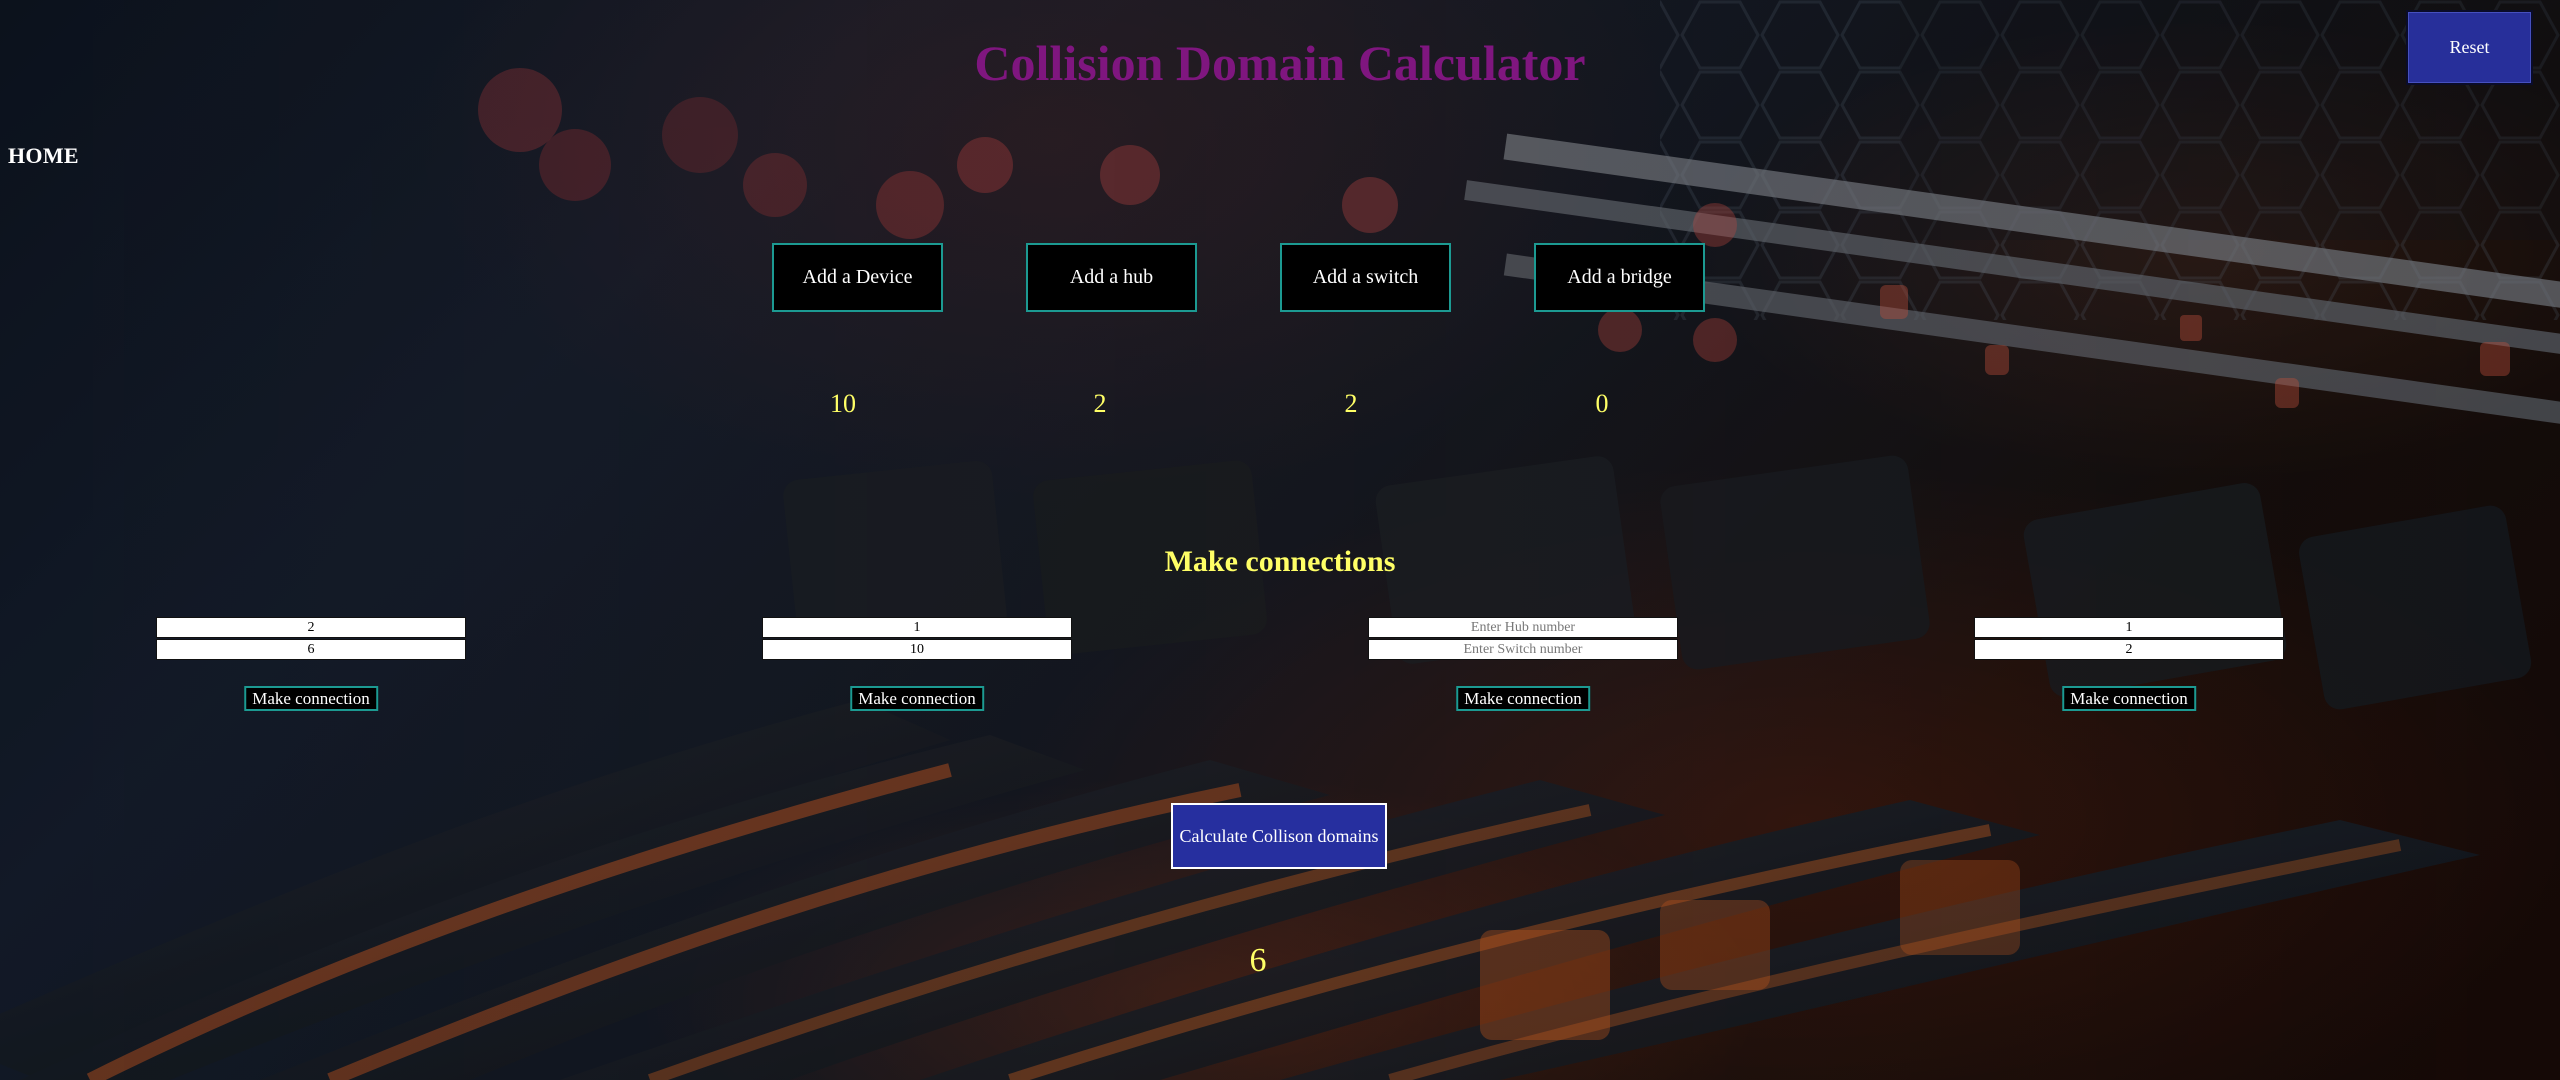  Describe the element at coordinates (1365, 277) in the screenshot. I see `add-switch-button: Add a switch` at that location.